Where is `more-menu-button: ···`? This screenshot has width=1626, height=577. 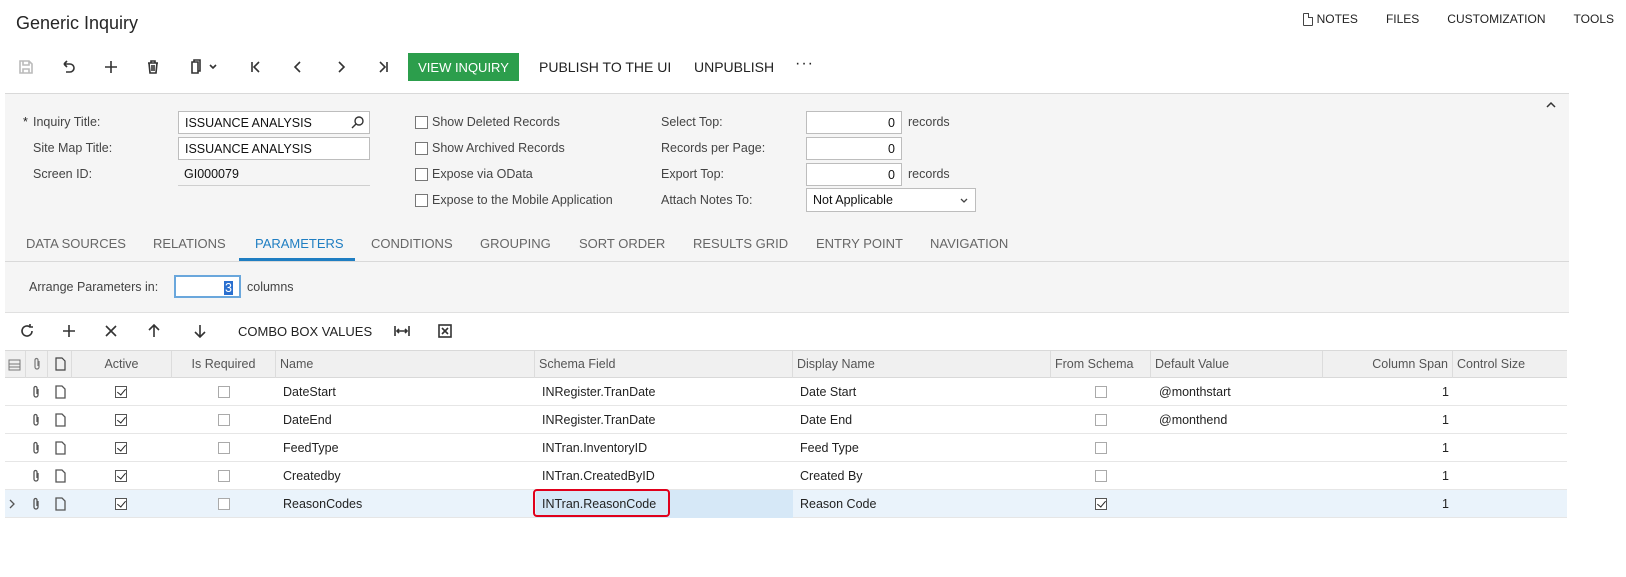
more-menu-button: ··· is located at coordinates (804, 64).